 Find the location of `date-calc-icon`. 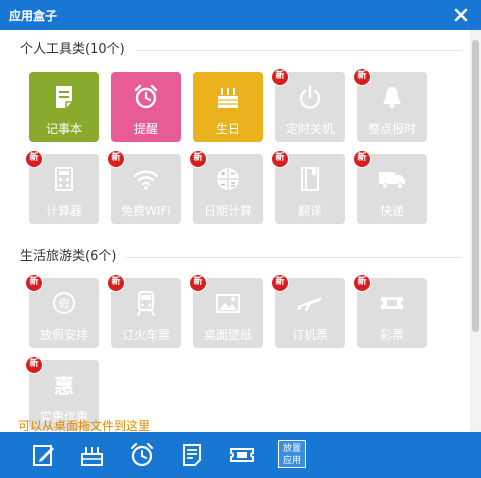

date-calc-icon is located at coordinates (228, 179).